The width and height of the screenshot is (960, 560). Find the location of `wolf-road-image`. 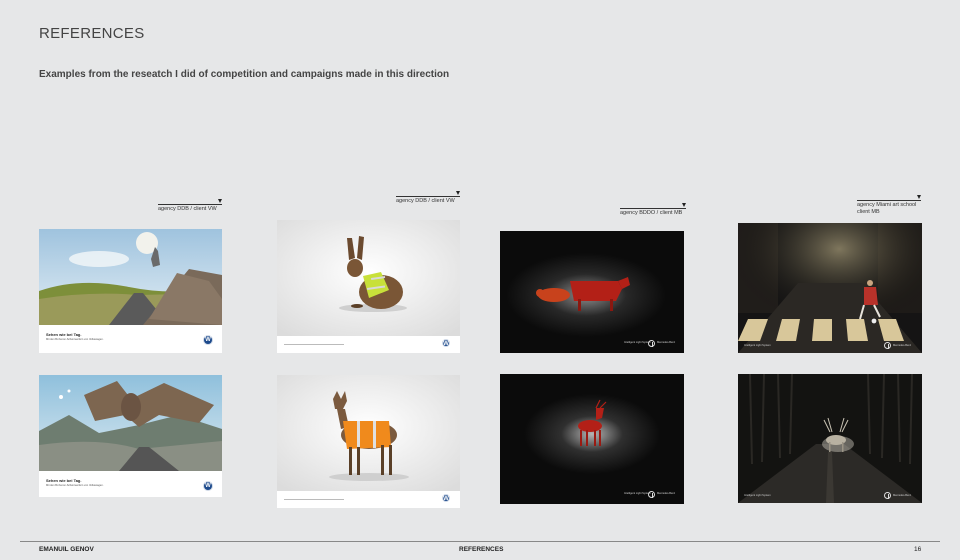

wolf-road-image is located at coordinates (130, 277).